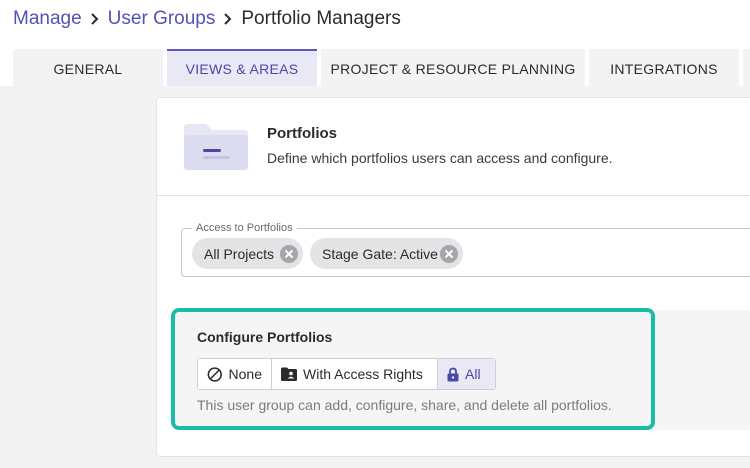  I want to click on option-label: None, so click(245, 374).